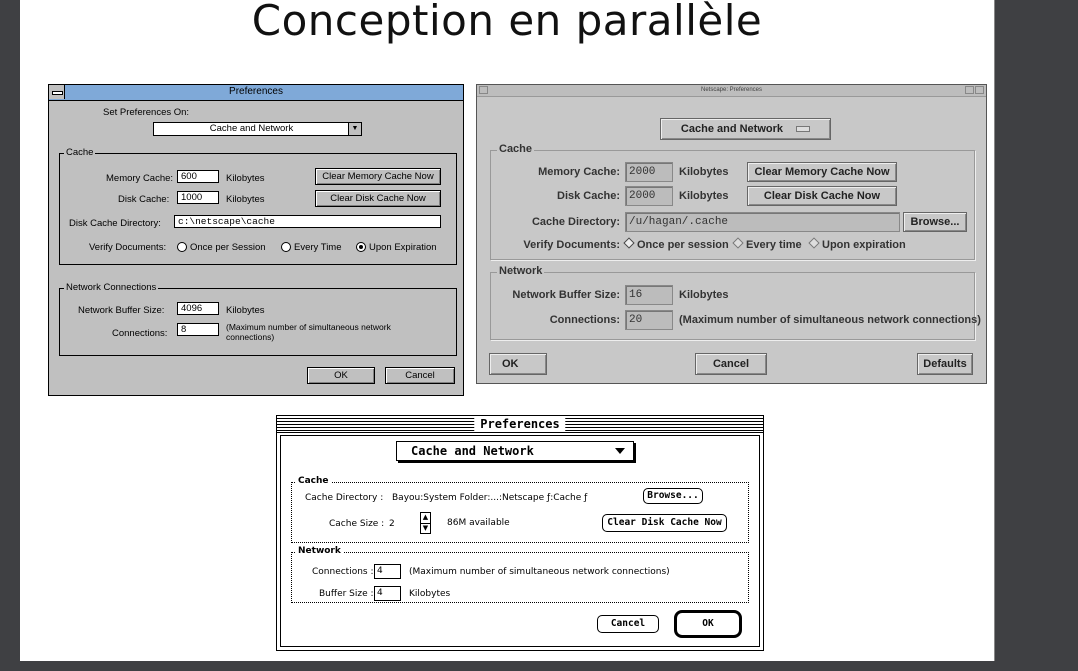  I want to click on category-popup: Cache and Network, so click(515, 451).